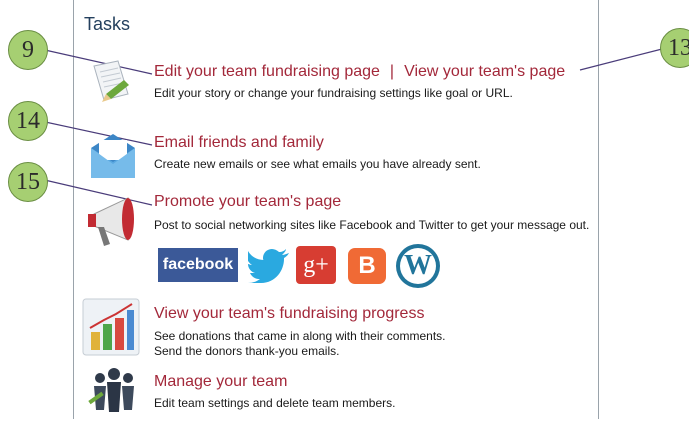  I want to click on document-pencil-icon, so click(113, 85).